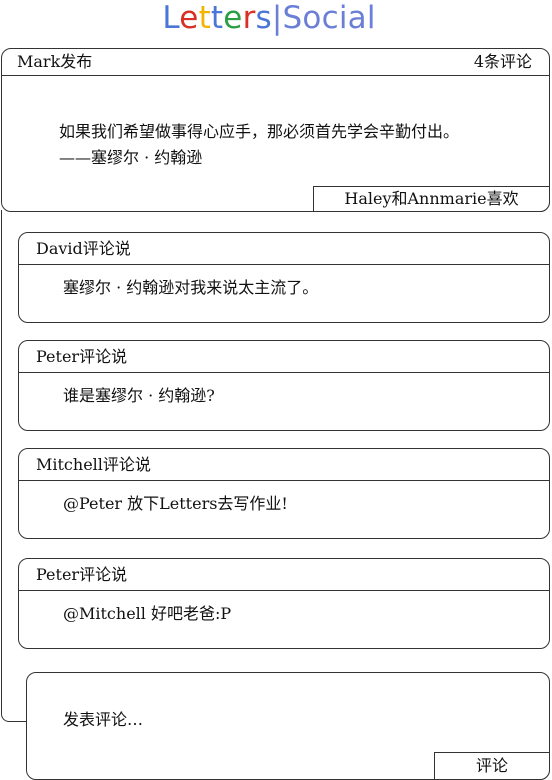 Image resolution: width=552 pixels, height=780 pixels. I want to click on logo-letter: L, so click(171, 18).